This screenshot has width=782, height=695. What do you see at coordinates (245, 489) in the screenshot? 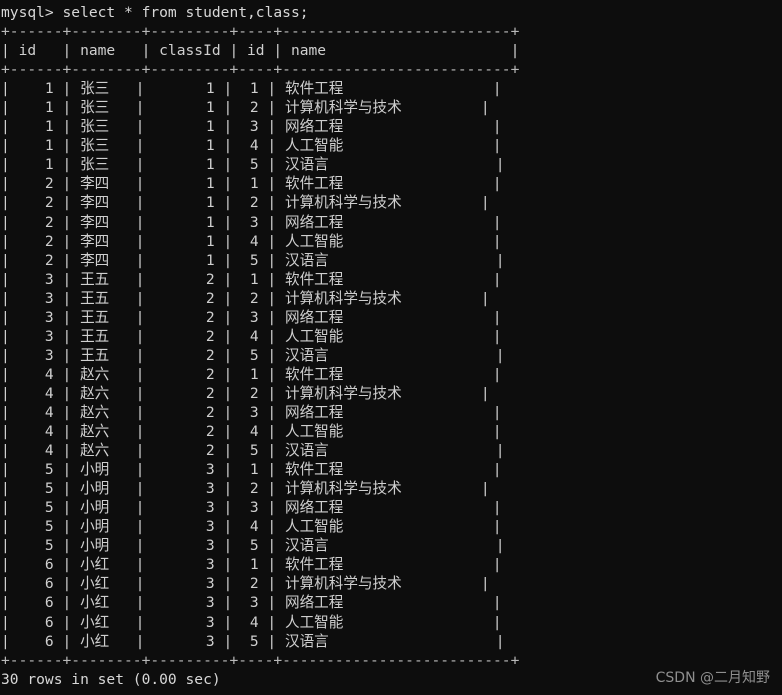
I see `table-row: | 5 | 小明 | 3 | 2 | 计算机科学与技术 |` at bounding box center [245, 489].